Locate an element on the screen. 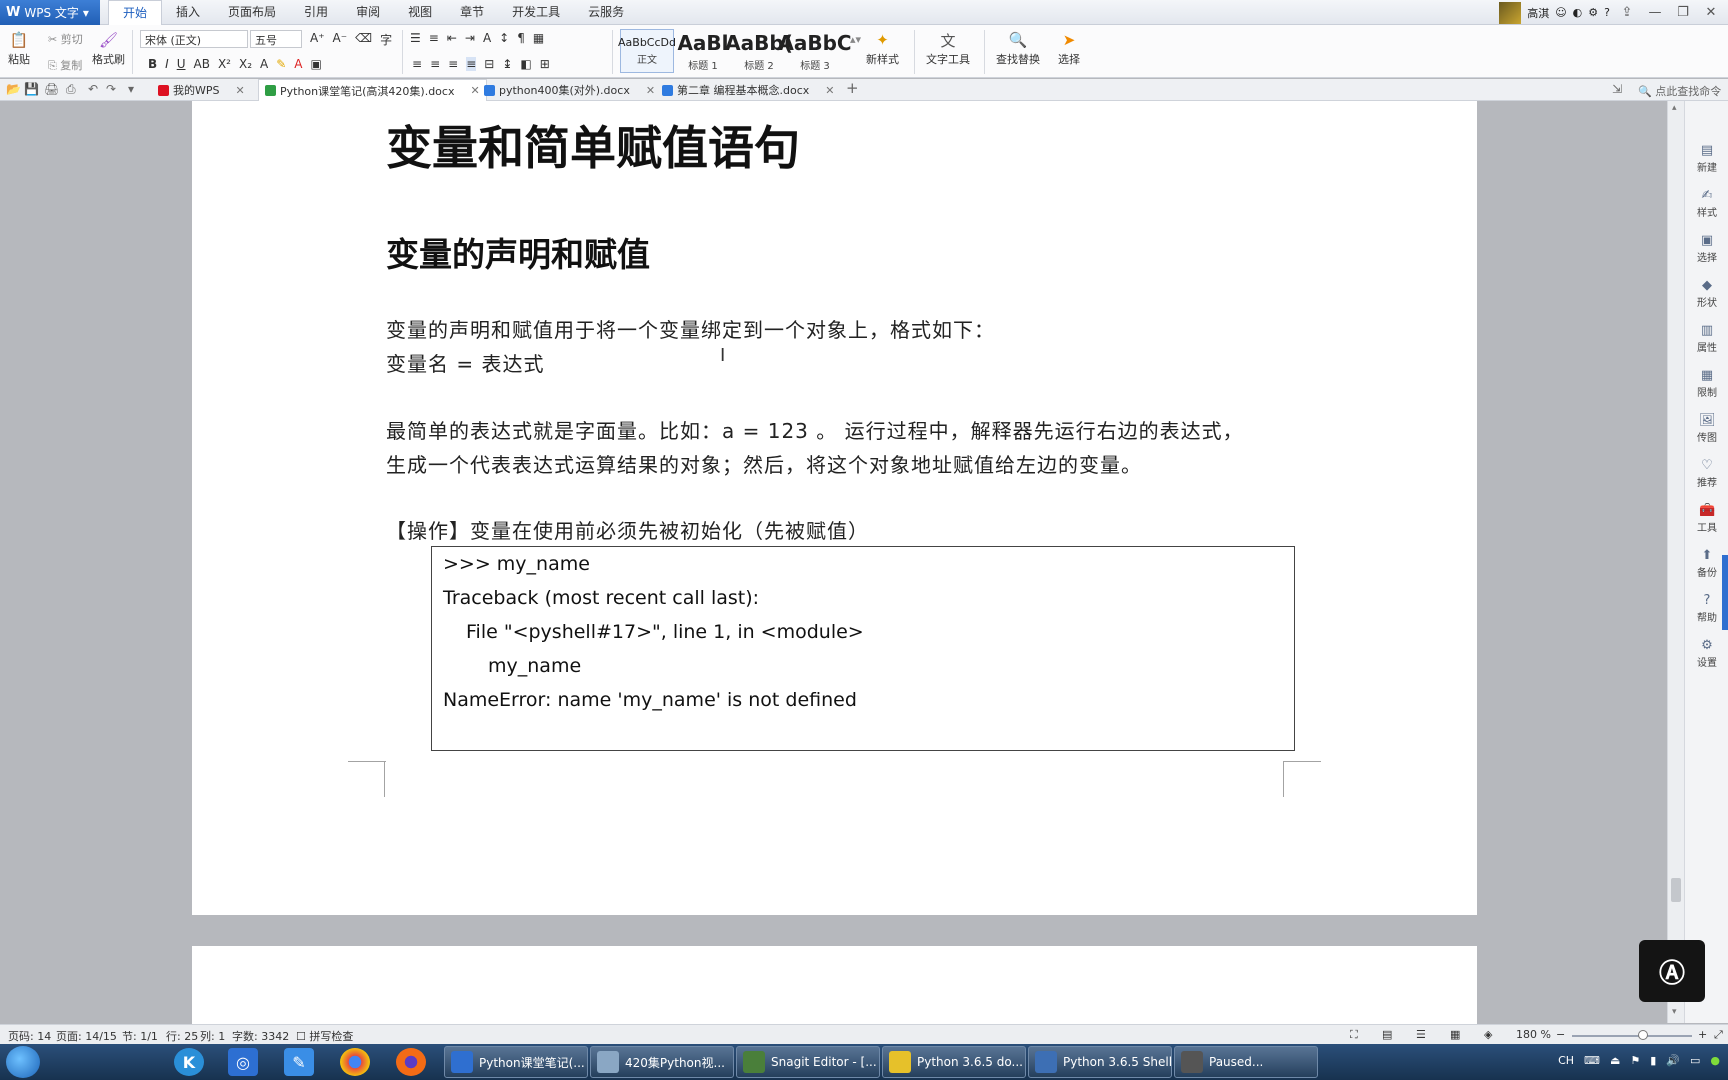 Image resolution: width=1728 pixels, height=1080 pixels. new-tab-icon: + is located at coordinates (852, 88).